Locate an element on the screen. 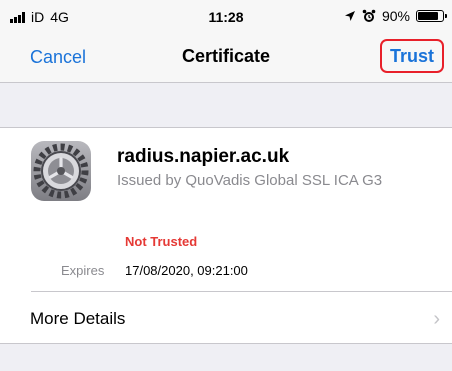 This screenshot has width=452, height=371. battery-icon is located at coordinates (431, 16).